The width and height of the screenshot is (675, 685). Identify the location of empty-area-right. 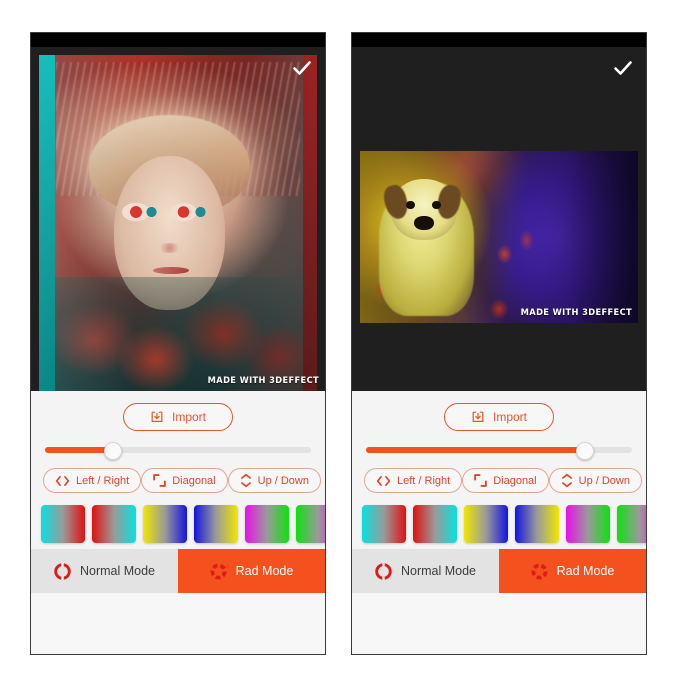
(499, 623).